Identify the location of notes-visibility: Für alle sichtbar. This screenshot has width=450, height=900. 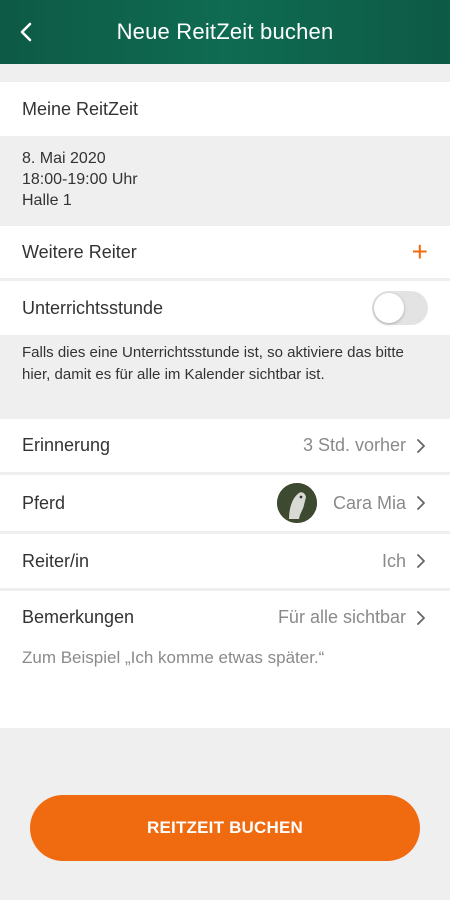
(341, 617).